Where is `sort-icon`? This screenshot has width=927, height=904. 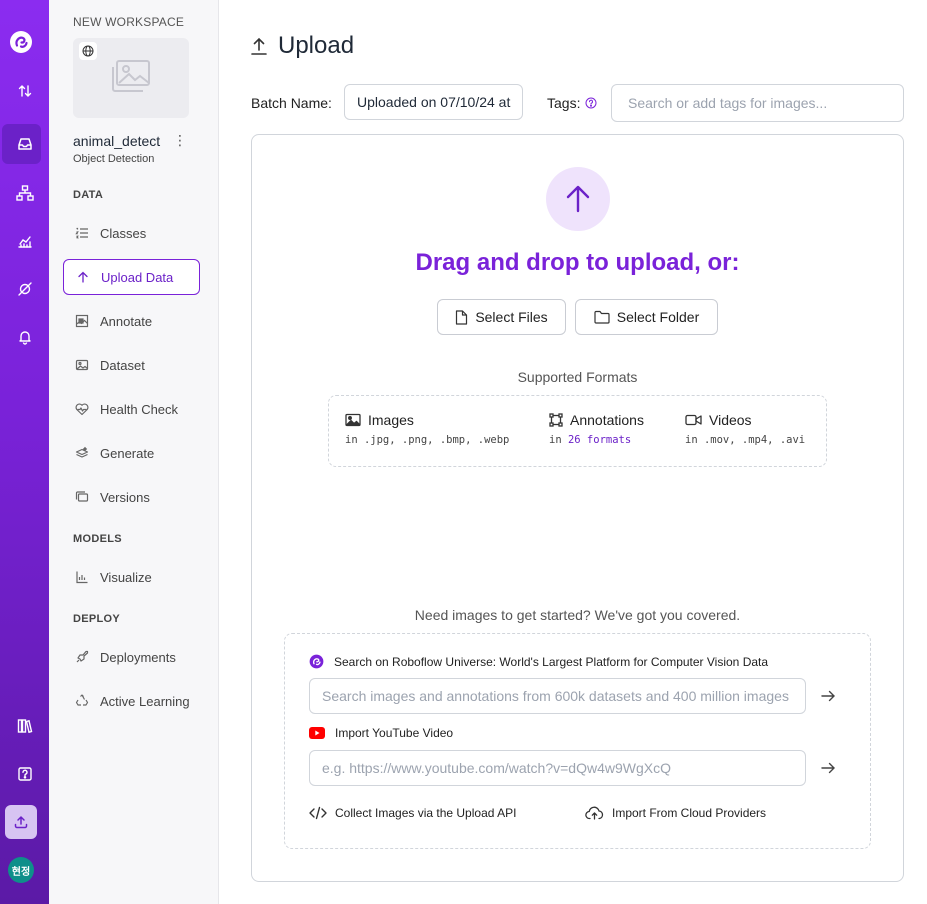 sort-icon is located at coordinates (24, 91).